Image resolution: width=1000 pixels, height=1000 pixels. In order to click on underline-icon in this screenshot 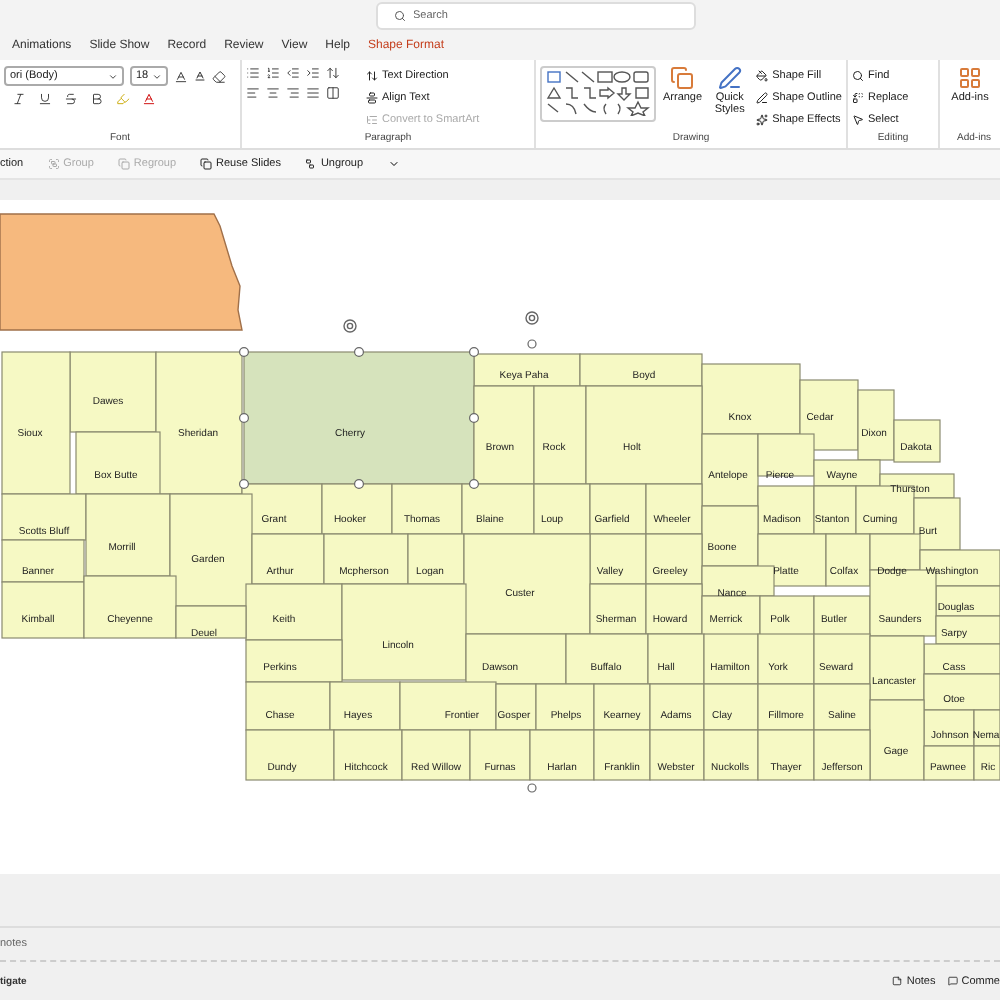, I will do `click(45, 99)`.